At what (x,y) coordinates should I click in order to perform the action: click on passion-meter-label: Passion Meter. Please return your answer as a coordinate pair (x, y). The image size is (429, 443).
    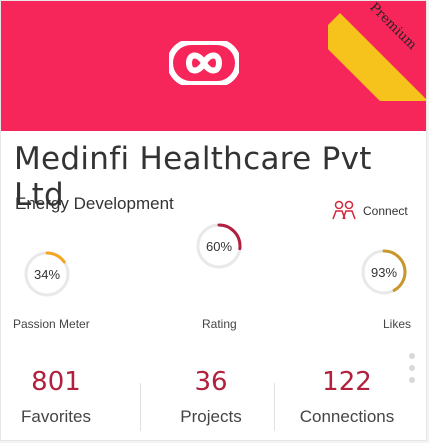
    Looking at the image, I should click on (51, 324).